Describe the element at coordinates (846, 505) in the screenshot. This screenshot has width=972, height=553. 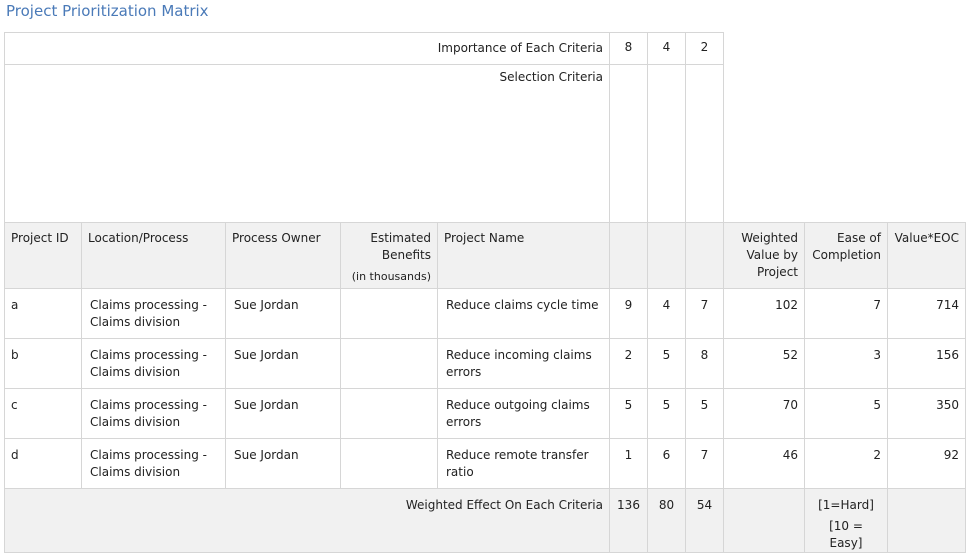
I see `ease-scale-hard: [1=Hard]` at that location.